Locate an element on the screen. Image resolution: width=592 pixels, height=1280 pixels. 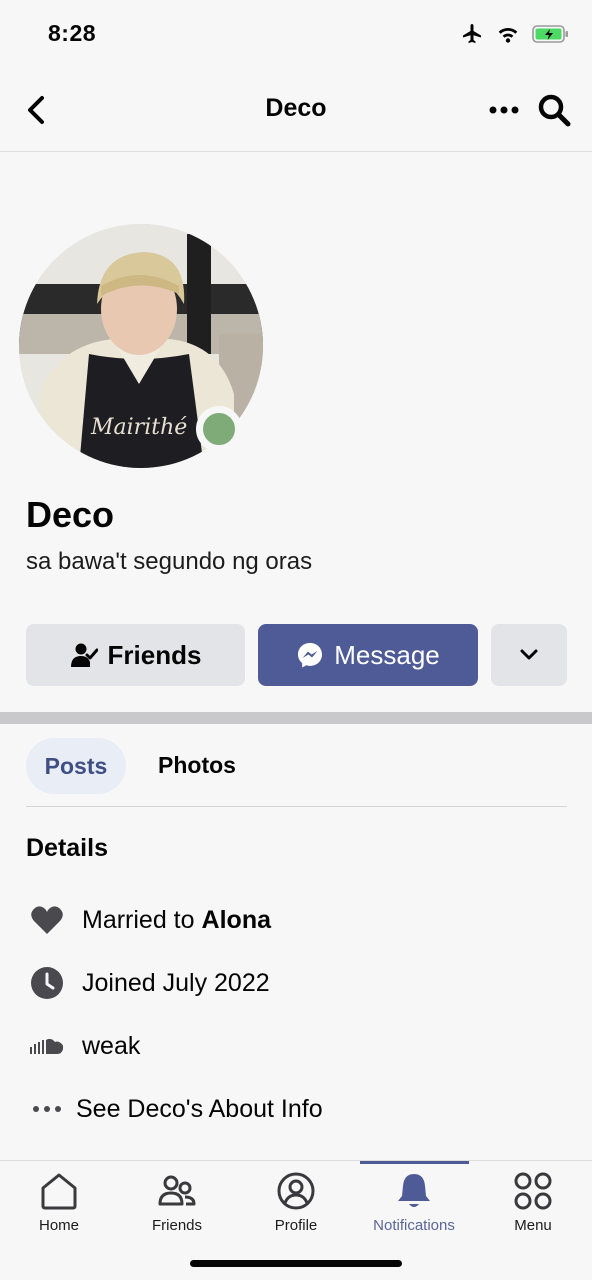
wifi-icon is located at coordinates (508, 35).